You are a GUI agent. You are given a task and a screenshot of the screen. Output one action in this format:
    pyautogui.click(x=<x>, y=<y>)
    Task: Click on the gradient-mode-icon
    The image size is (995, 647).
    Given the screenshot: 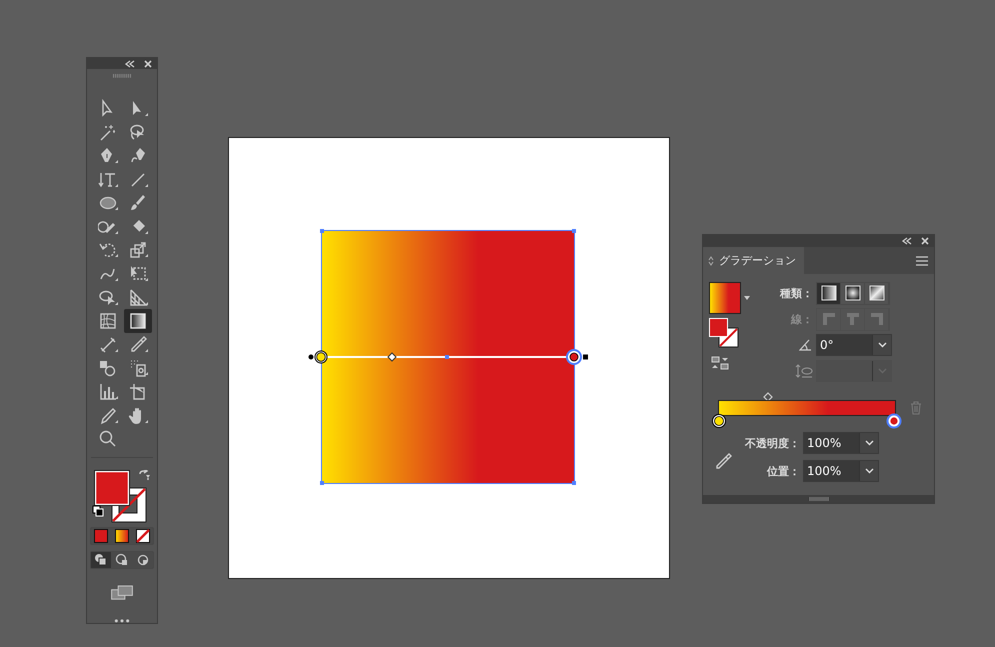 What is the action you would take?
    pyautogui.click(x=122, y=536)
    